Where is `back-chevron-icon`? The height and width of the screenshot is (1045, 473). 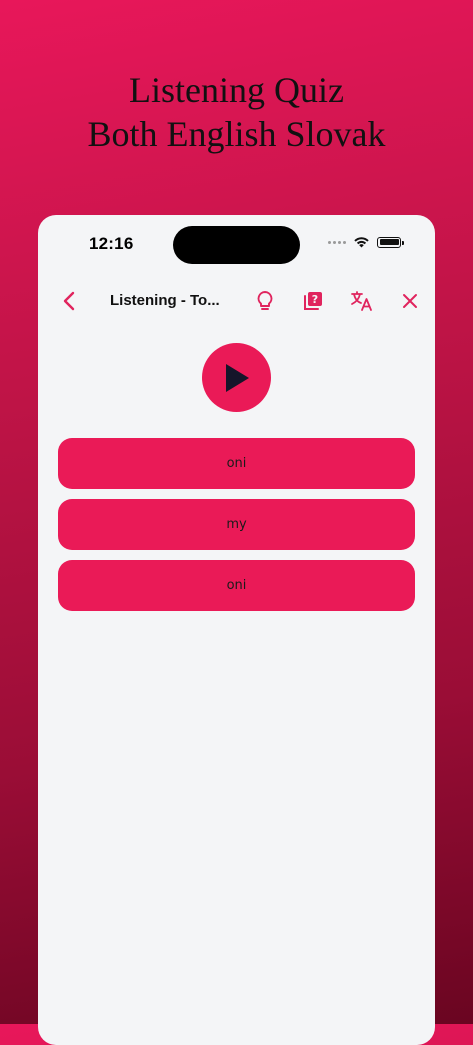 back-chevron-icon is located at coordinates (69, 301).